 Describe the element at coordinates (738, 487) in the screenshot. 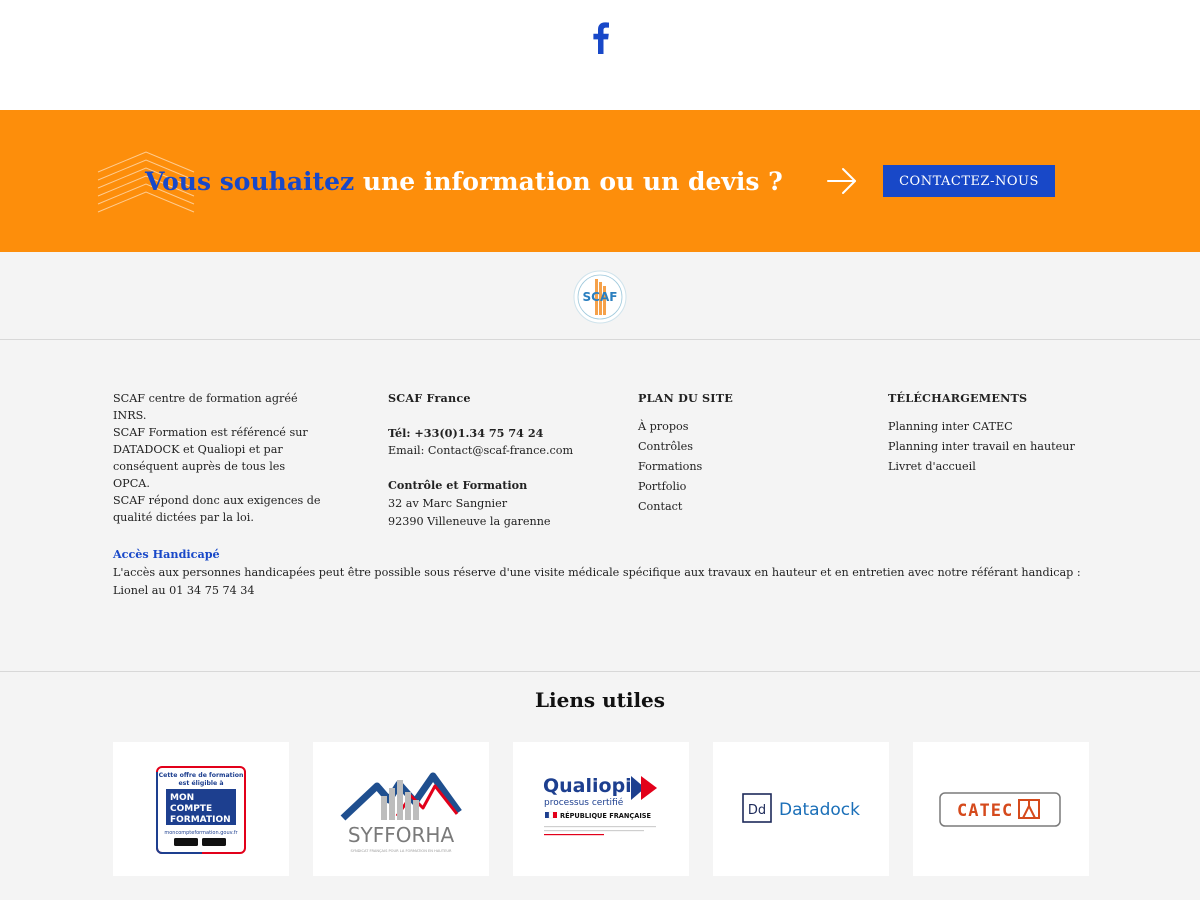

I see `plan-link-portfolio: Portfolio` at that location.